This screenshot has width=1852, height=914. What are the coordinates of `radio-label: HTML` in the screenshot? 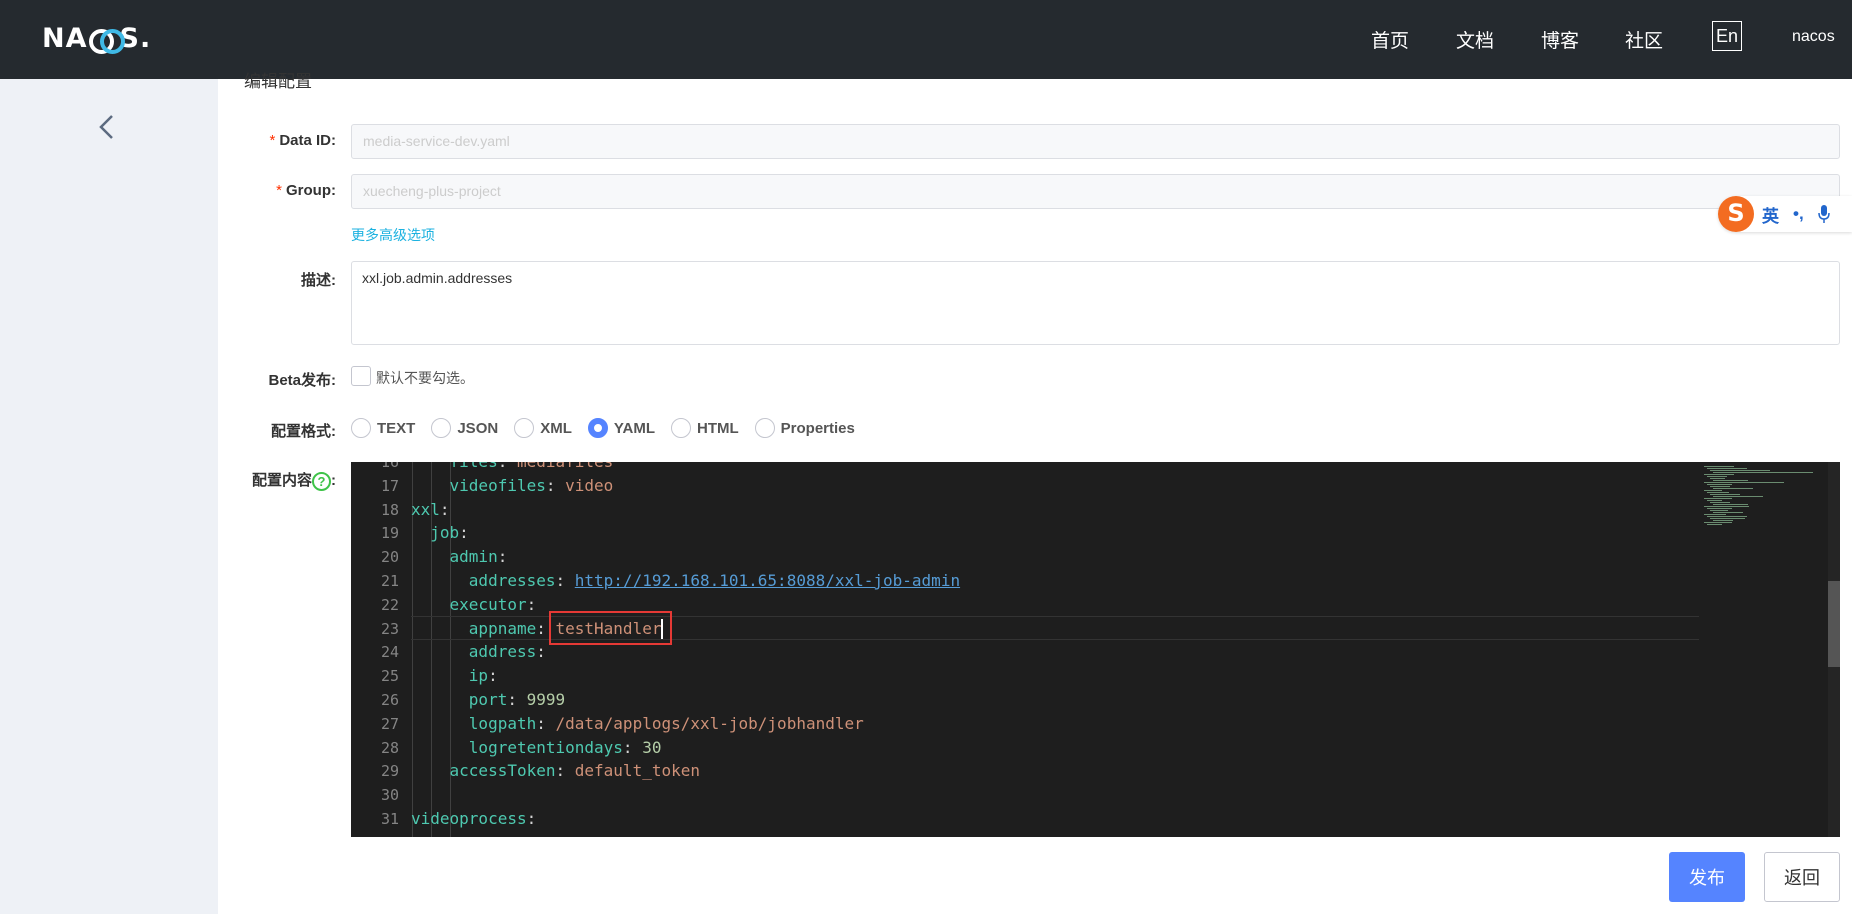 It's located at (718, 428).